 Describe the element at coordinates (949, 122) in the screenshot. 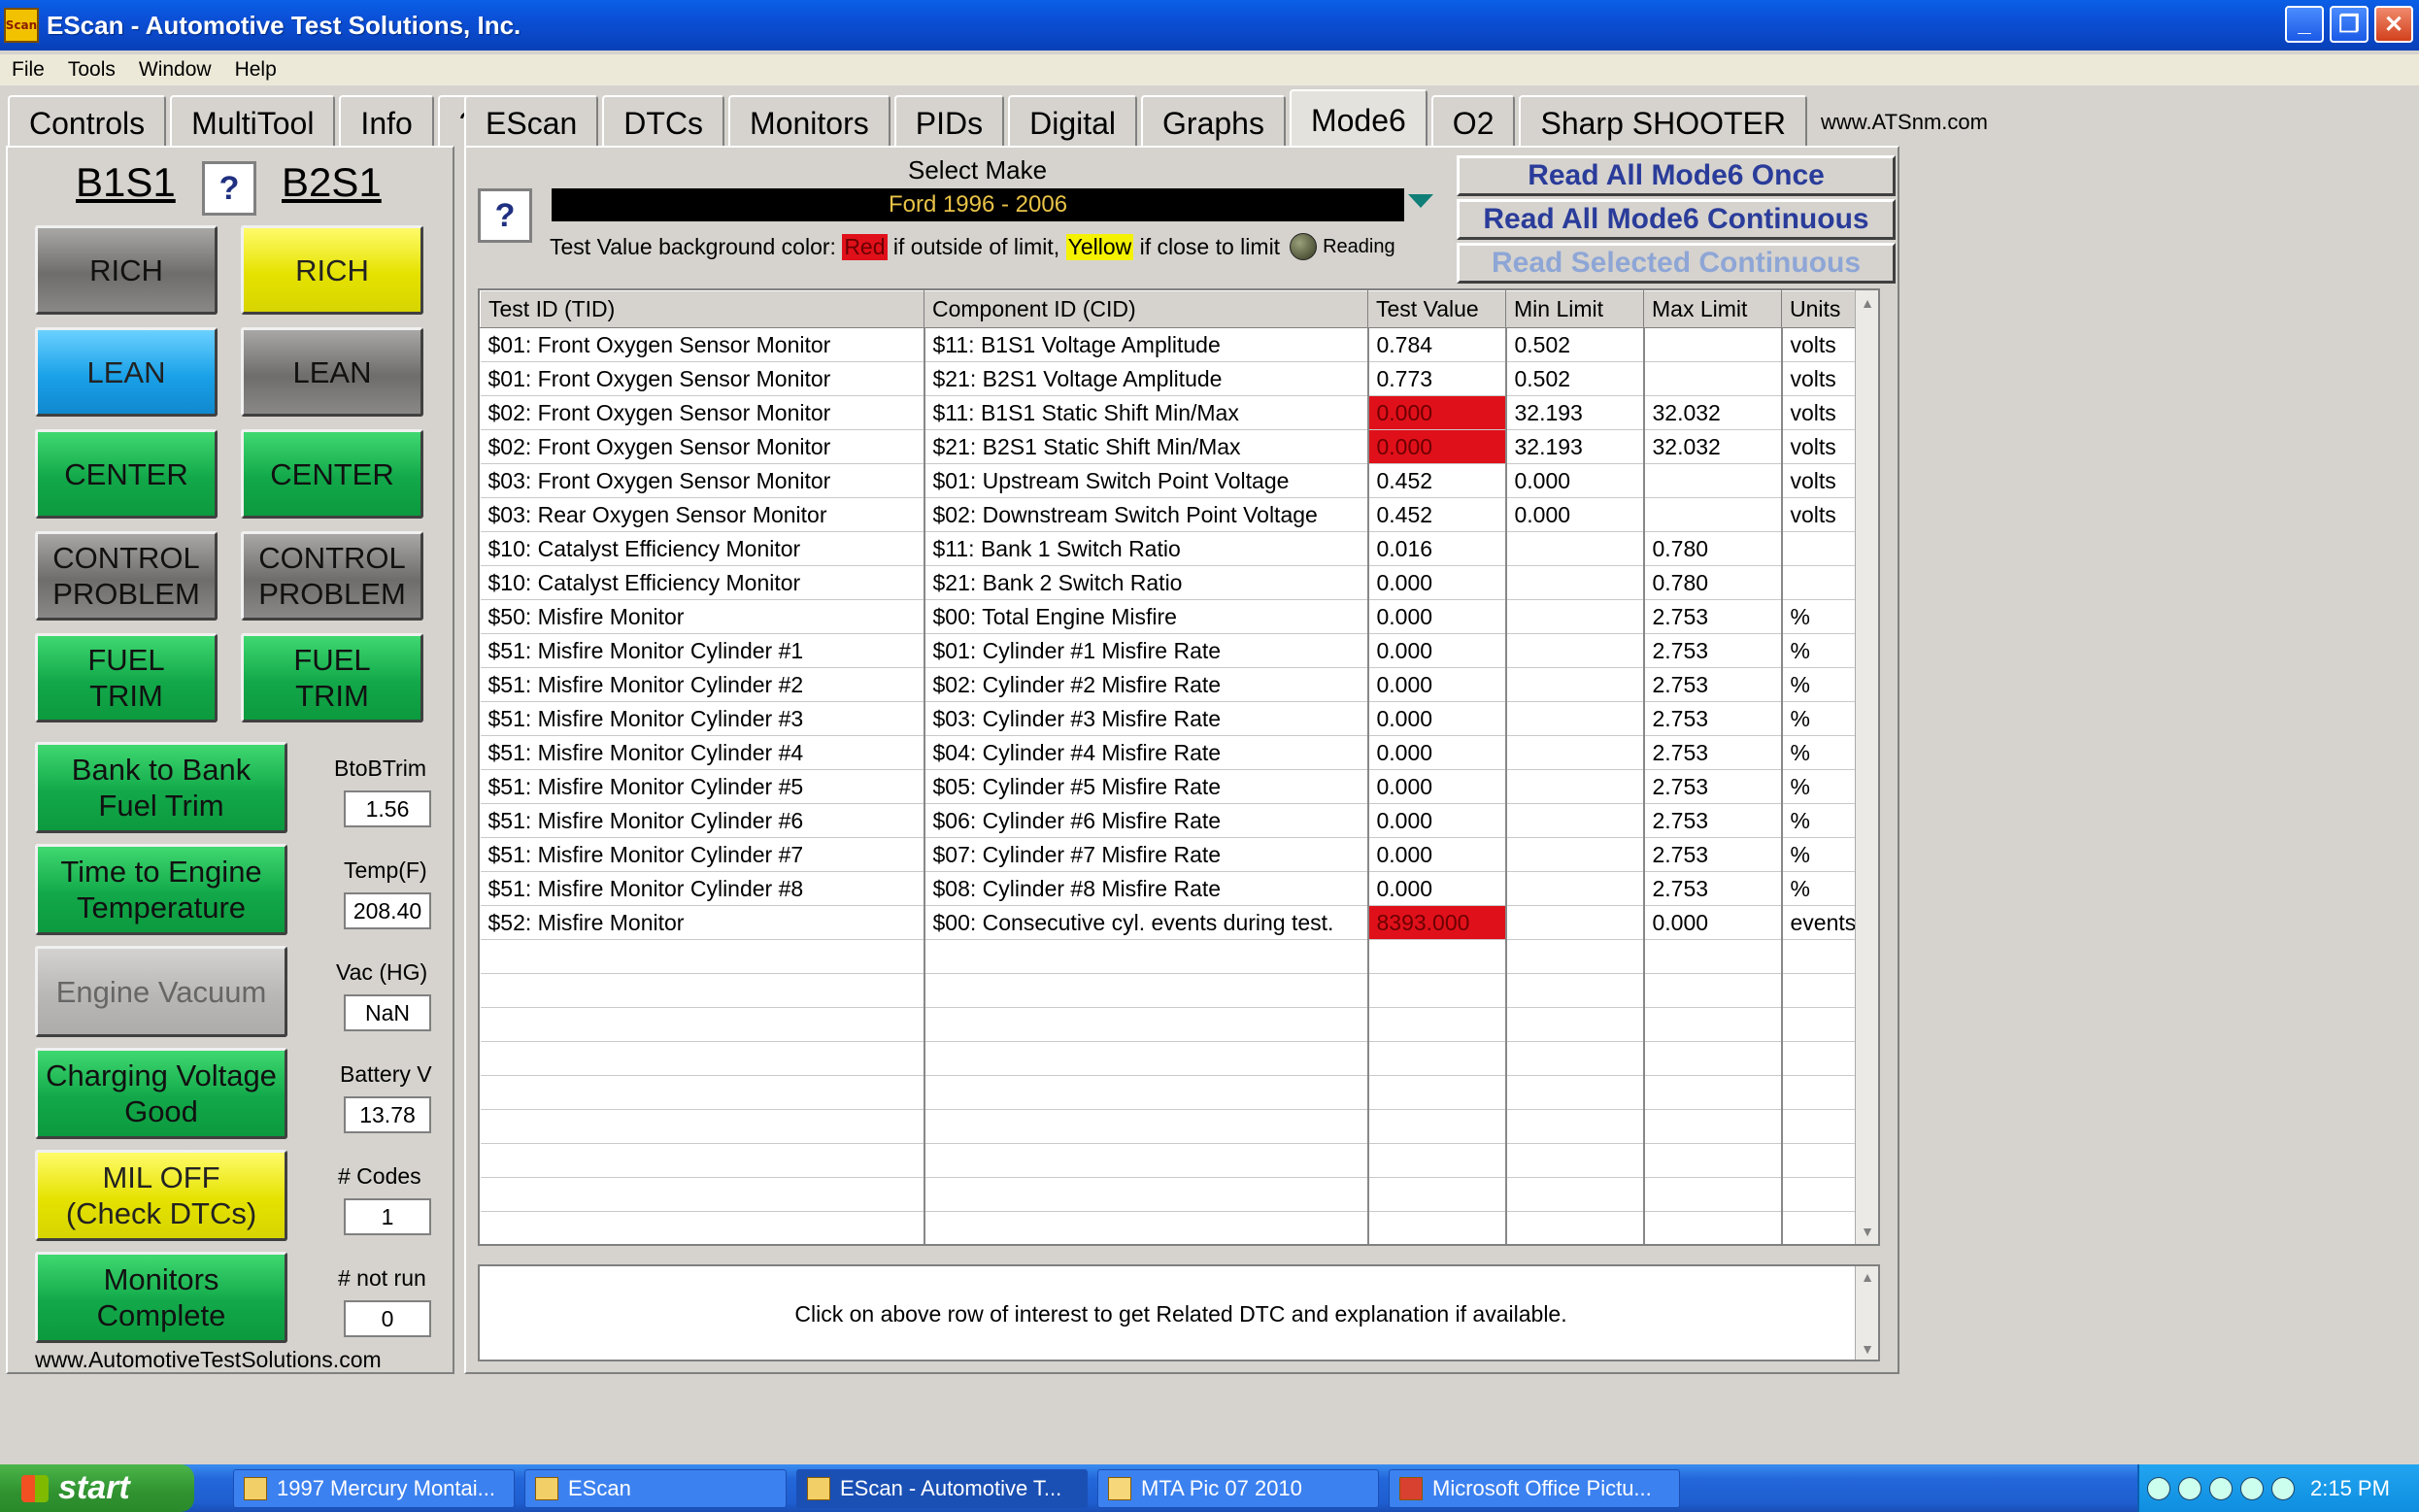

I see `tab-pids: PIDs` at that location.